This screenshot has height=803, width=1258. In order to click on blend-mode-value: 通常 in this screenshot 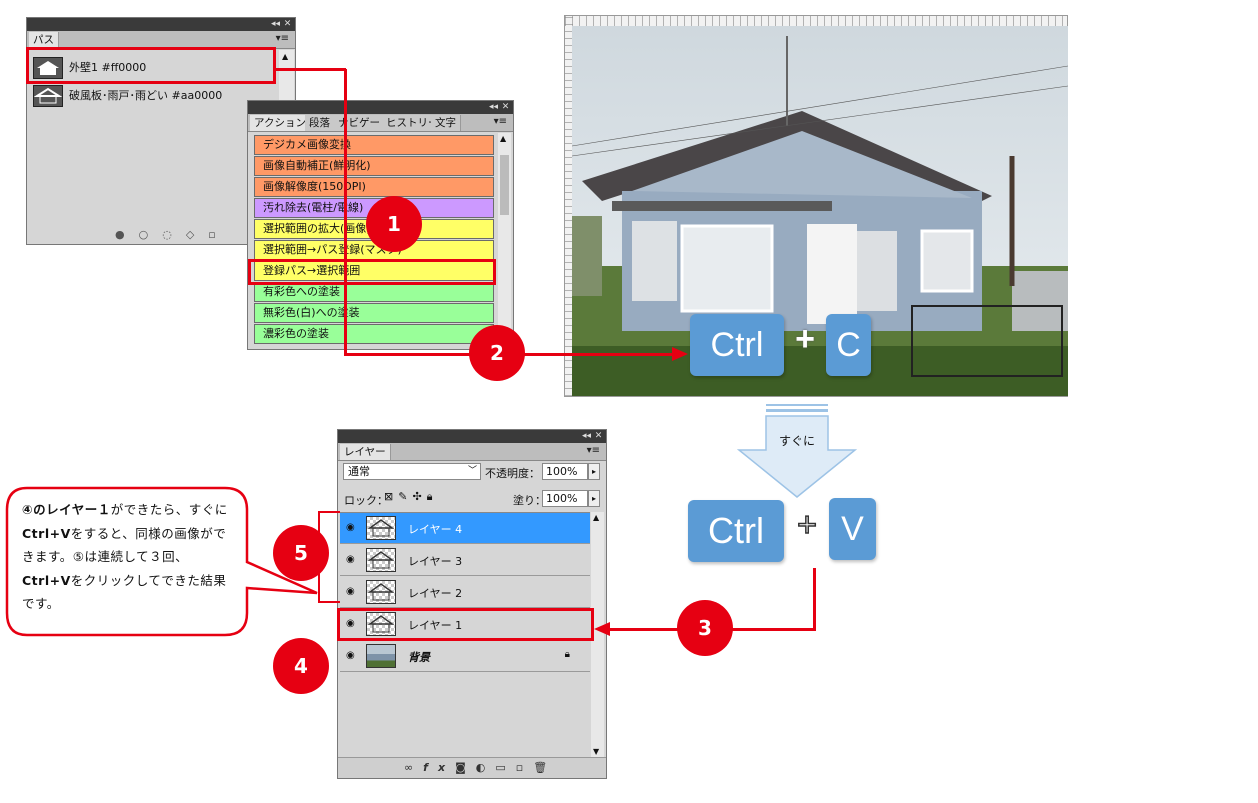, I will do `click(359, 471)`.